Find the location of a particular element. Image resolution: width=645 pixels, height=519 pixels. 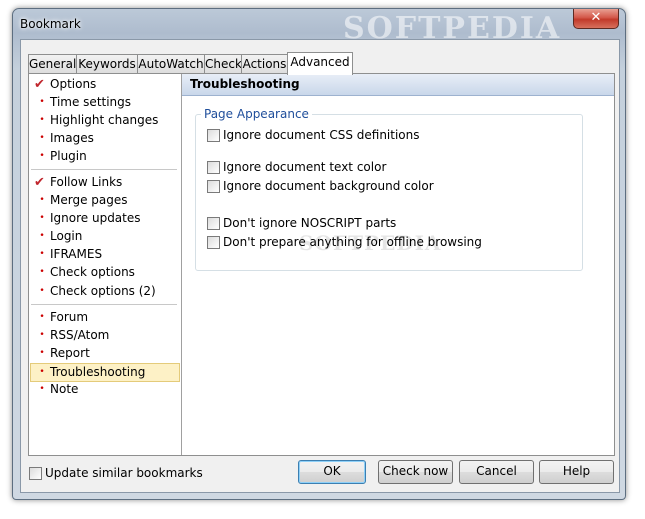

nav-item-highlight-changes: • Highlight changes is located at coordinates (105, 120).